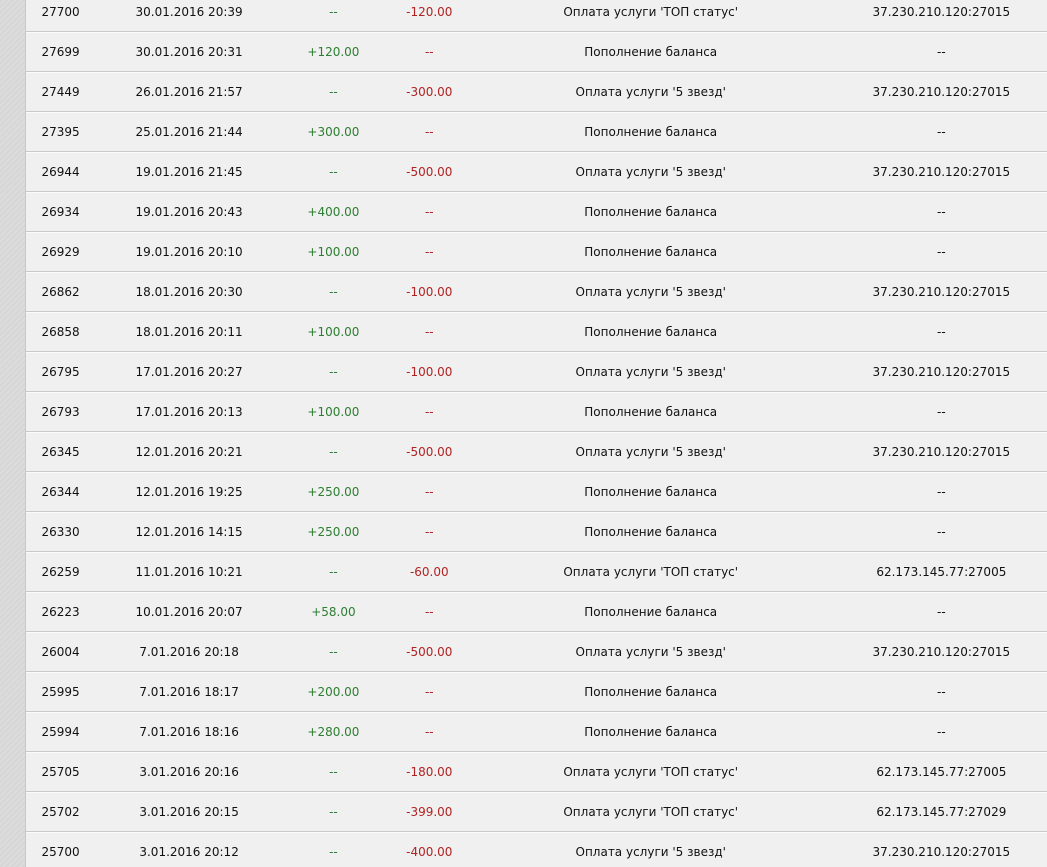 The height and width of the screenshot is (867, 1047). I want to click on transaction-date: 3.01.2016 20:16, so click(189, 772).